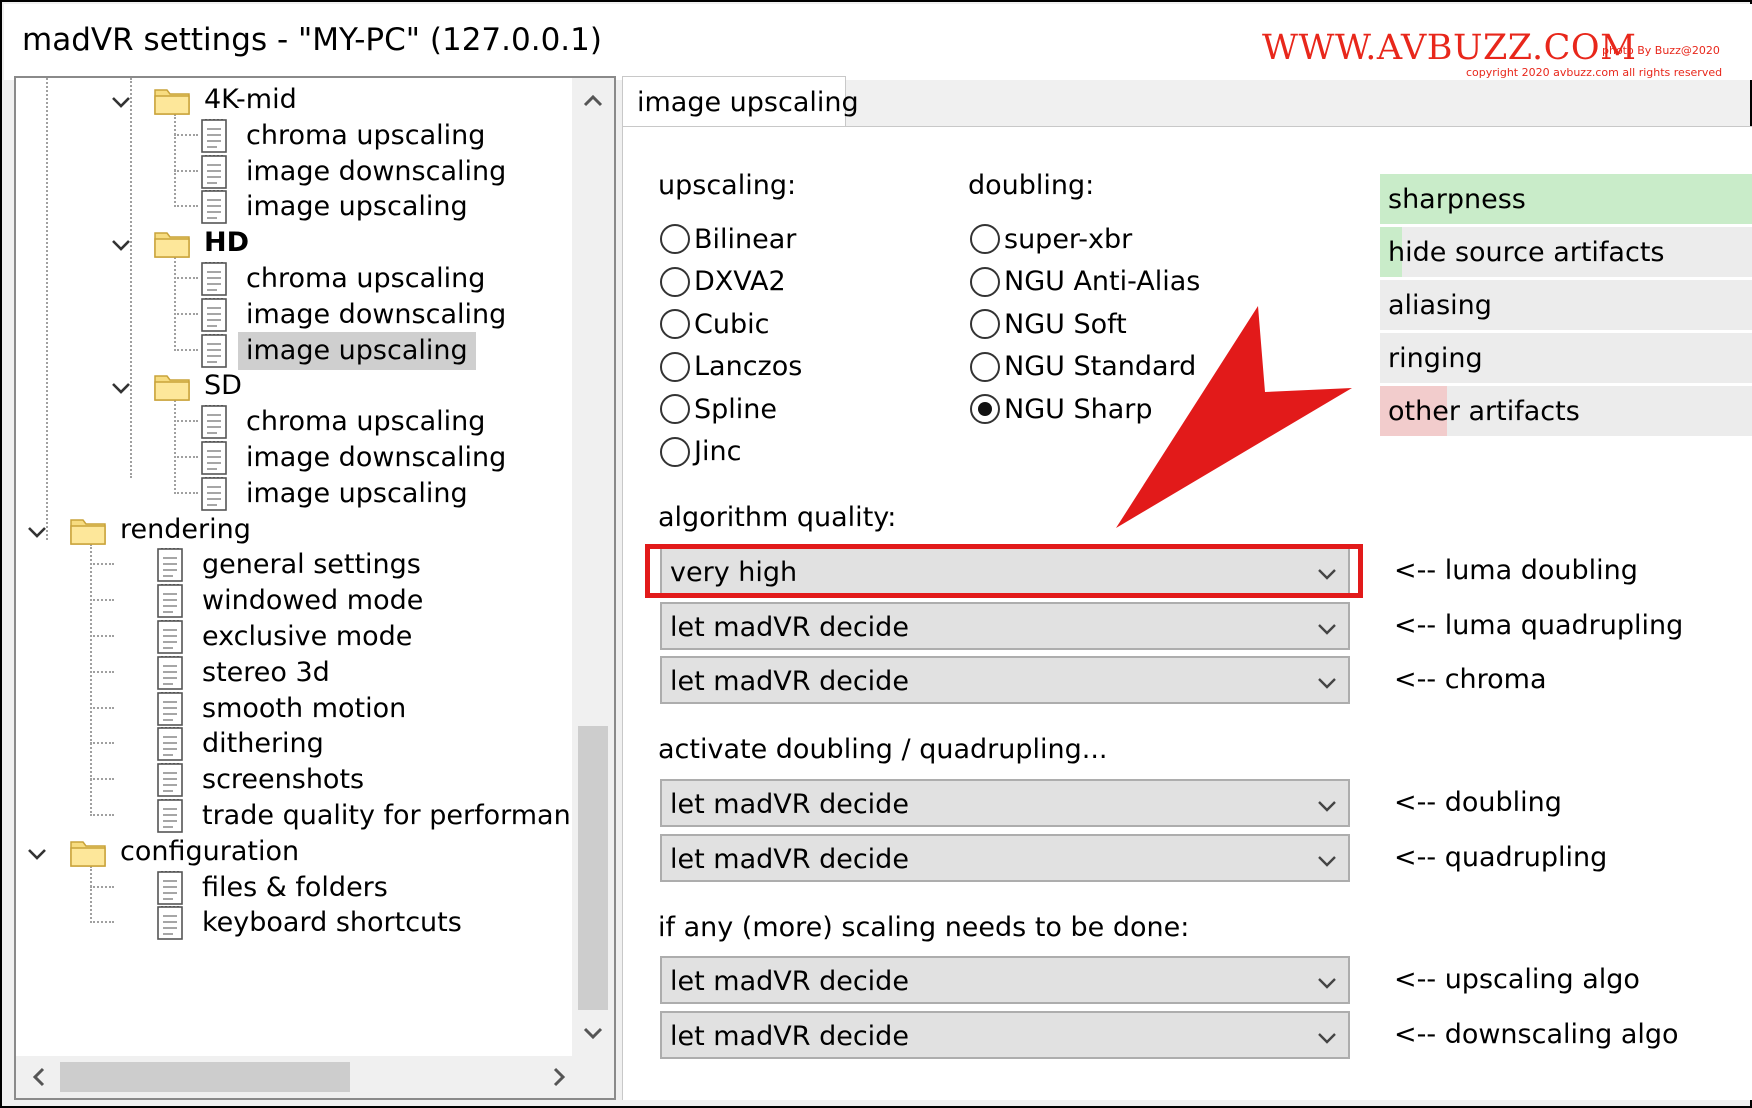 This screenshot has height=1108, width=1752. I want to click on tree-item-label: files & folders, so click(295, 887).